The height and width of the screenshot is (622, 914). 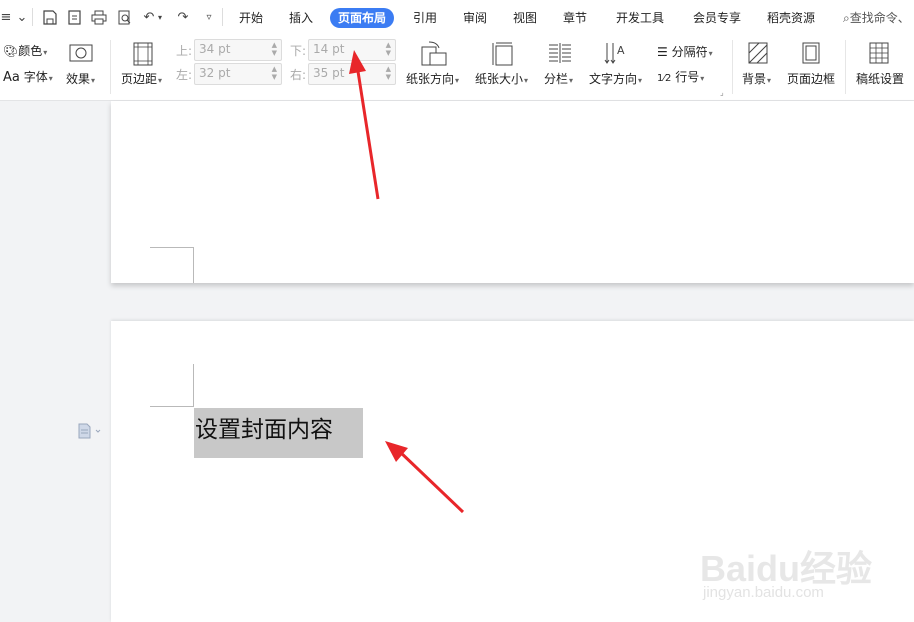 What do you see at coordinates (425, 477) in the screenshot?
I see `annotation-arrow-left` at bounding box center [425, 477].